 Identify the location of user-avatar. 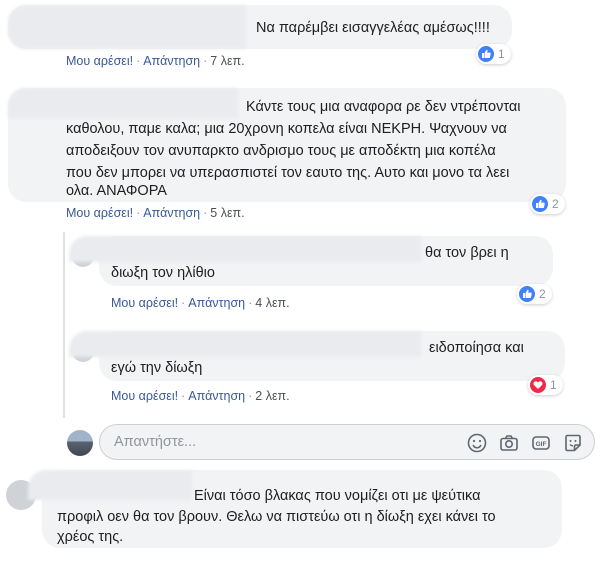
(80, 443).